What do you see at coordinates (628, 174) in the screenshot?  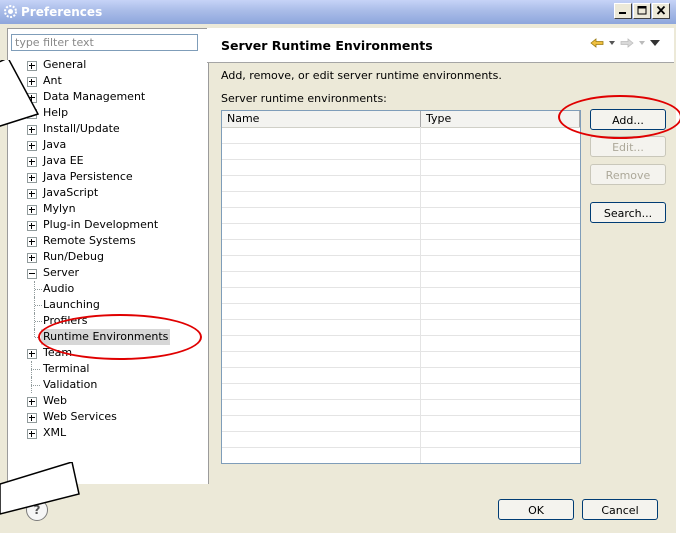 I see `remove-button: Remove` at bounding box center [628, 174].